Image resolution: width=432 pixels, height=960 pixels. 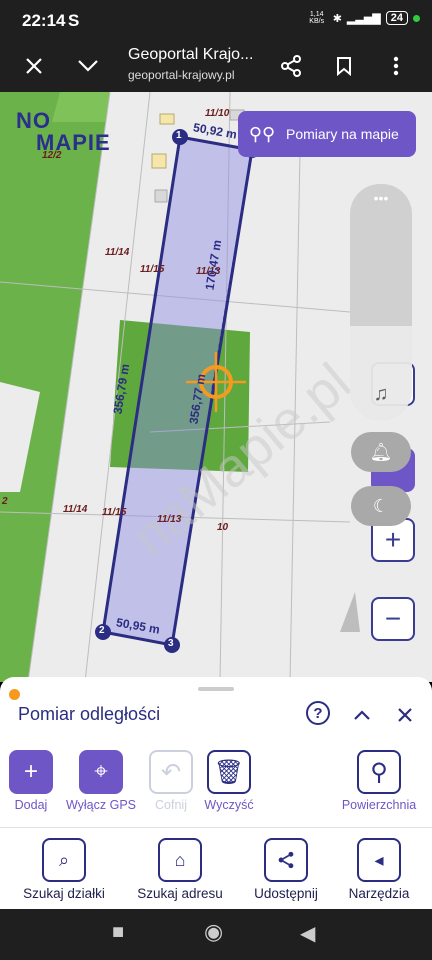 What do you see at coordinates (102, 630) in the screenshot?
I see `vertex-2-label: 2` at bounding box center [102, 630].